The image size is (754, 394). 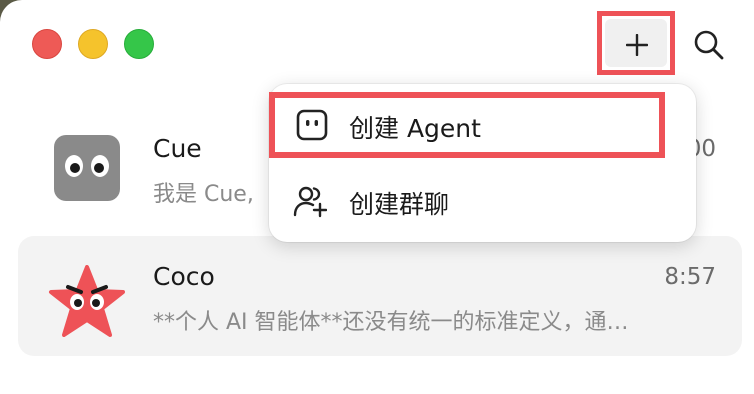 I want to click on close-window-button, so click(x=47, y=44).